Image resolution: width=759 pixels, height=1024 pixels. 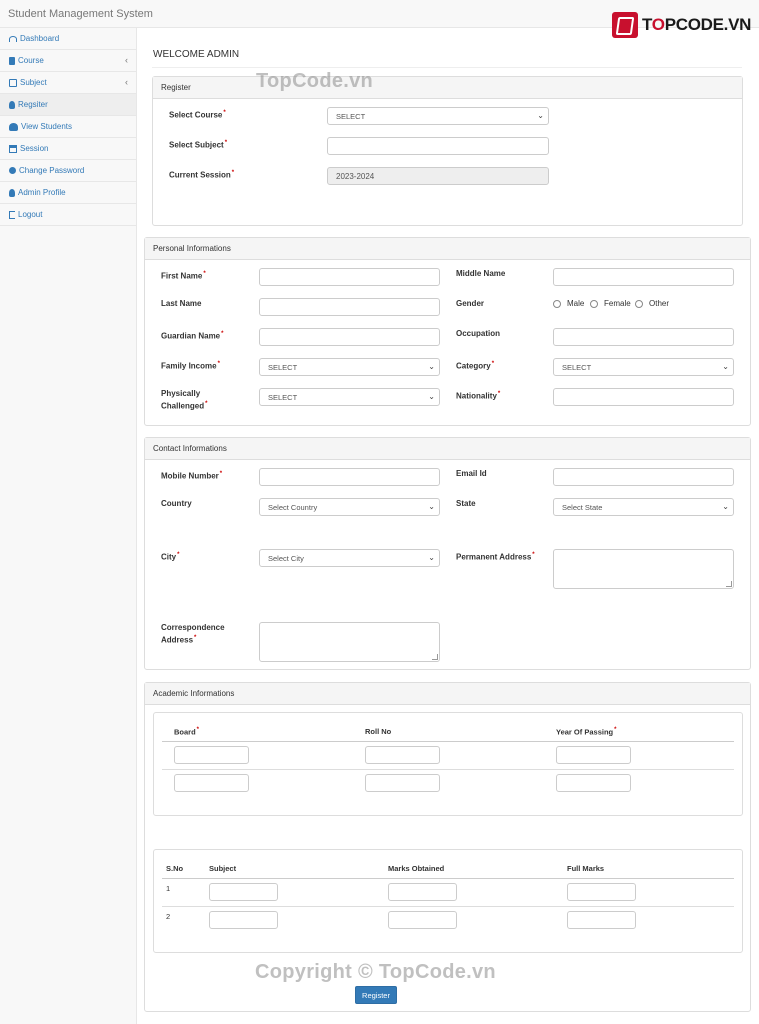 What do you see at coordinates (466, 503) in the screenshot?
I see `state-label: State` at bounding box center [466, 503].